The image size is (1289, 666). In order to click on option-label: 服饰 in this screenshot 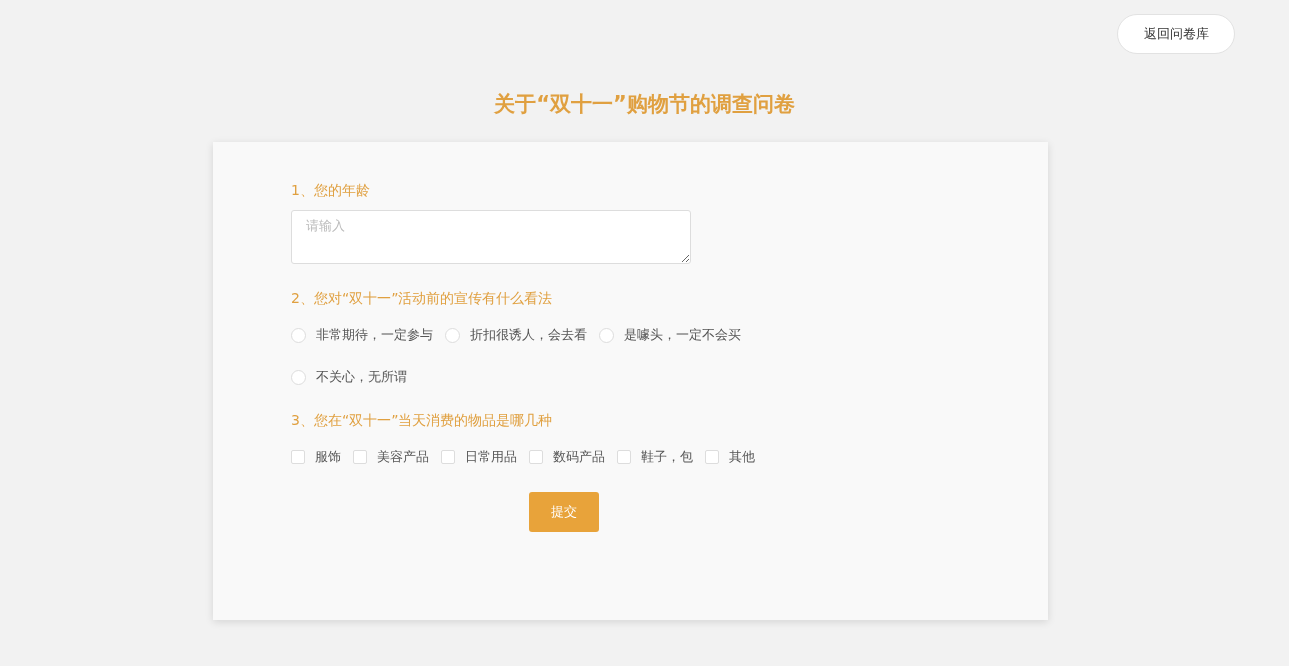, I will do `click(328, 457)`.